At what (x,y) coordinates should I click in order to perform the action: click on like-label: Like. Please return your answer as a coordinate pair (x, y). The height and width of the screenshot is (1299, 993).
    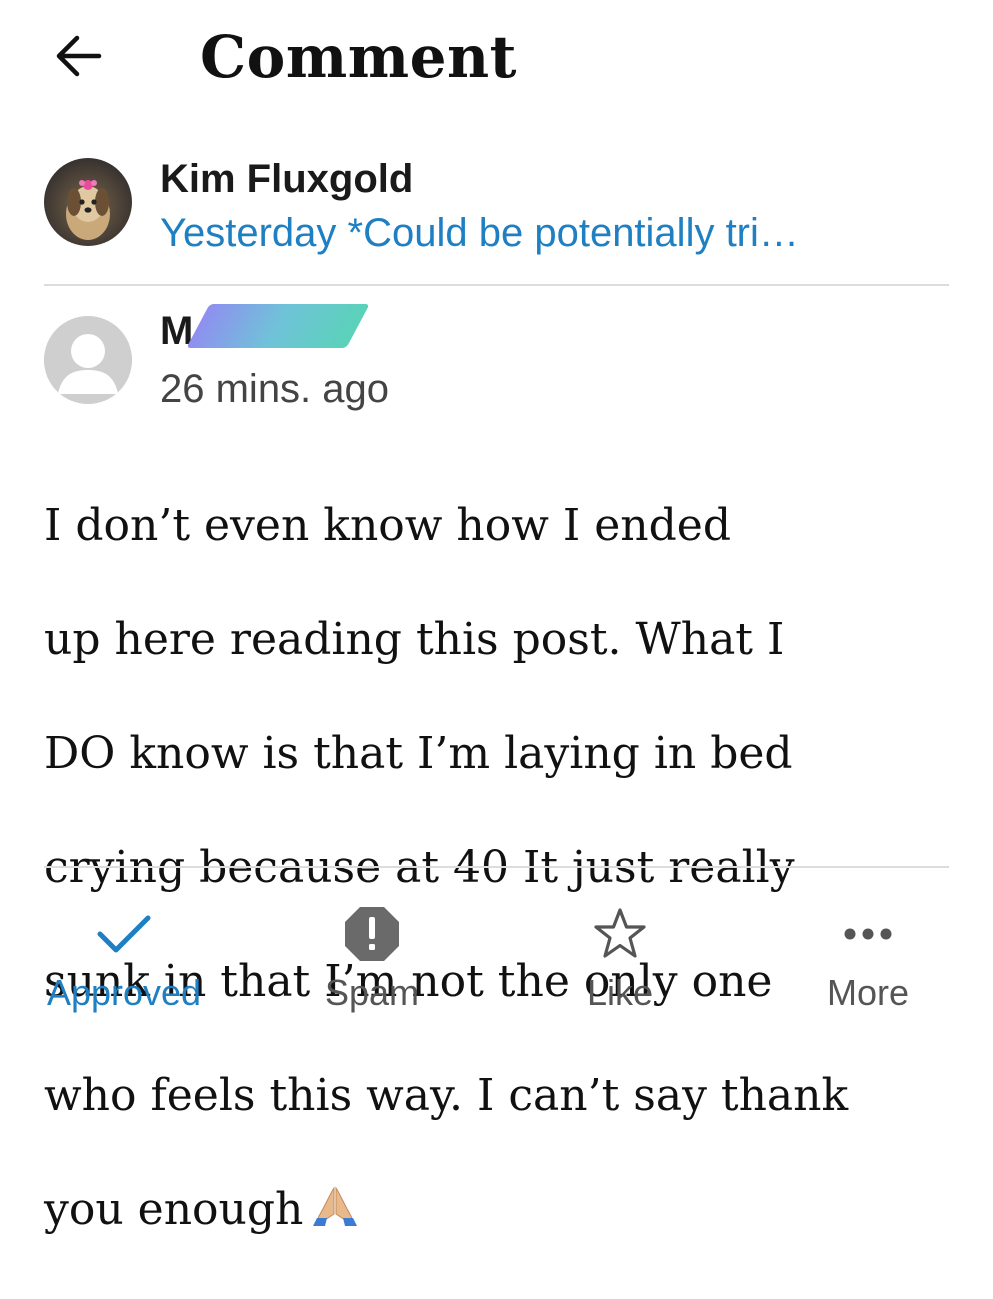
    Looking at the image, I should click on (620, 992).